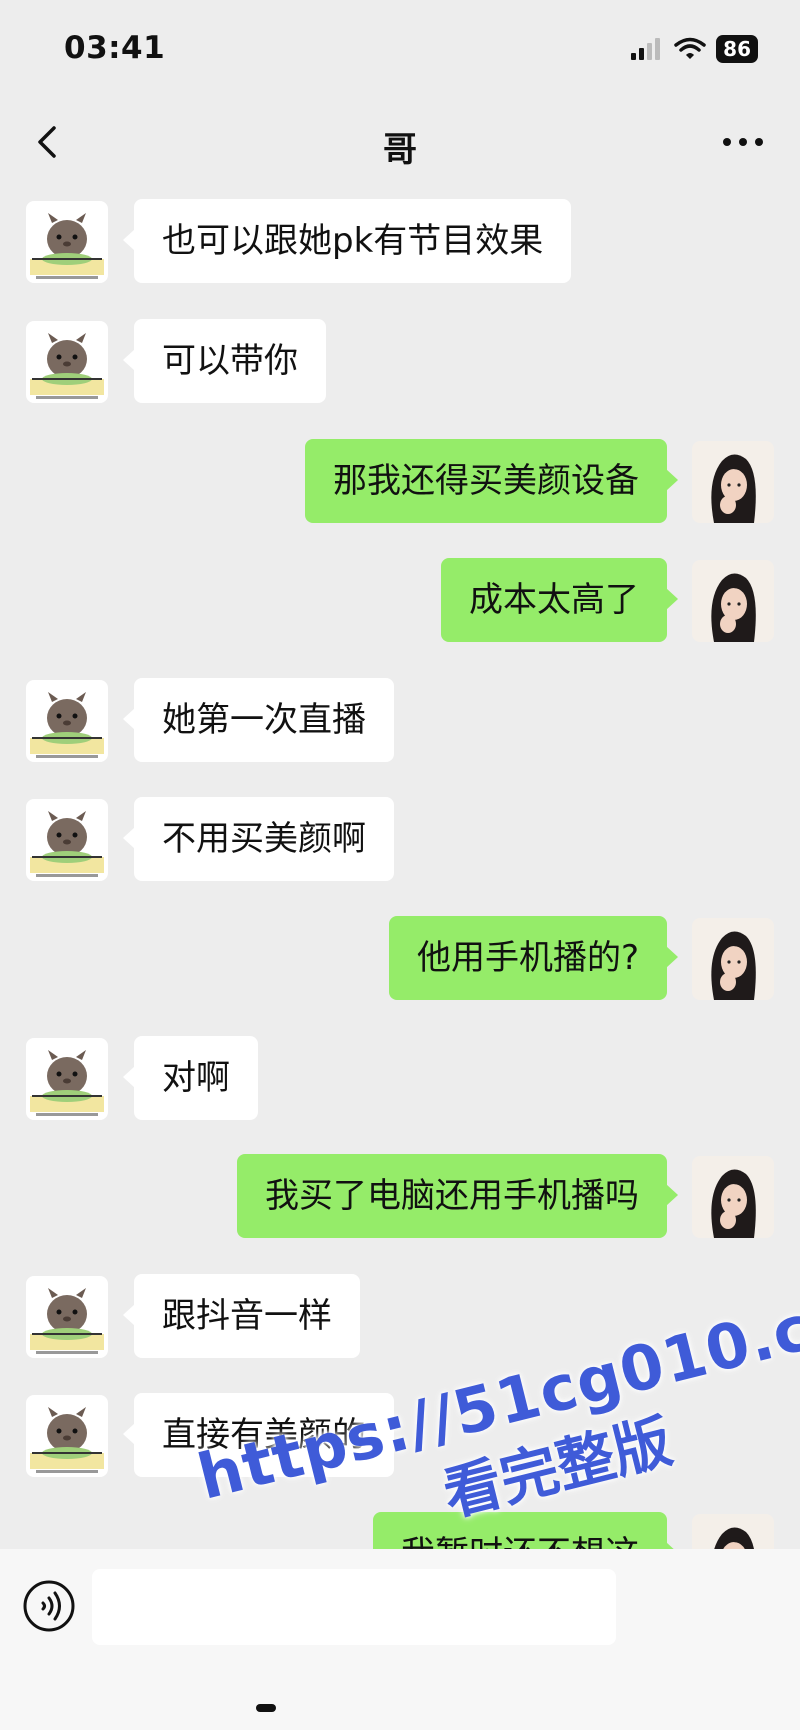  What do you see at coordinates (690, 48) in the screenshot?
I see `wifi-icon` at bounding box center [690, 48].